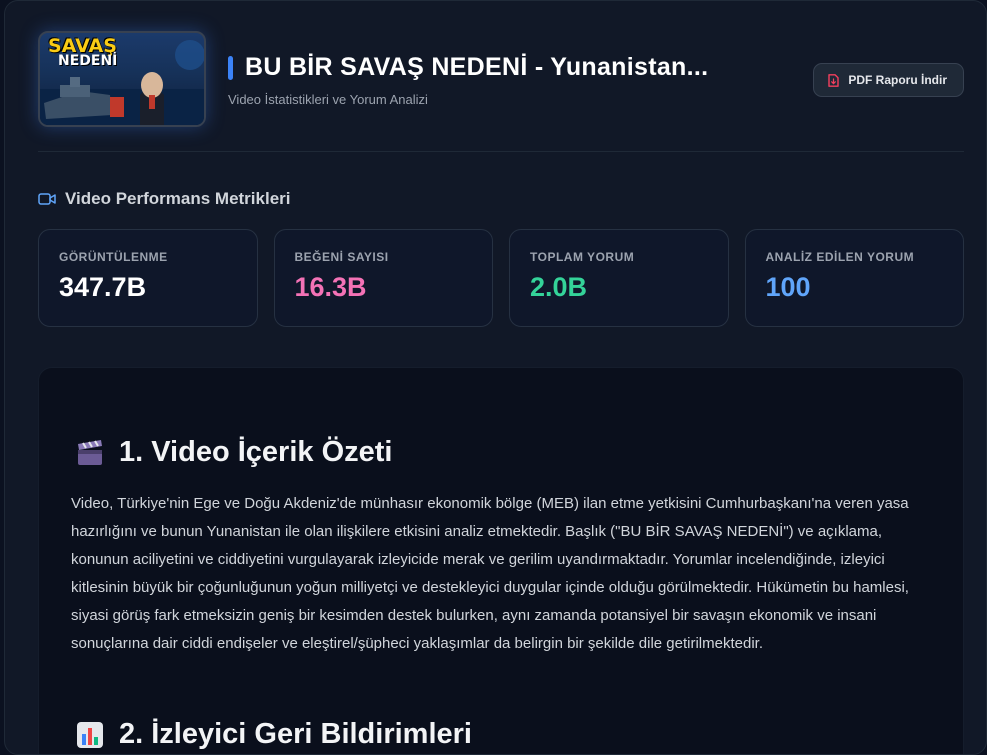  I want to click on metrics-section-header: Video Performans Metrikleri, so click(164, 199).